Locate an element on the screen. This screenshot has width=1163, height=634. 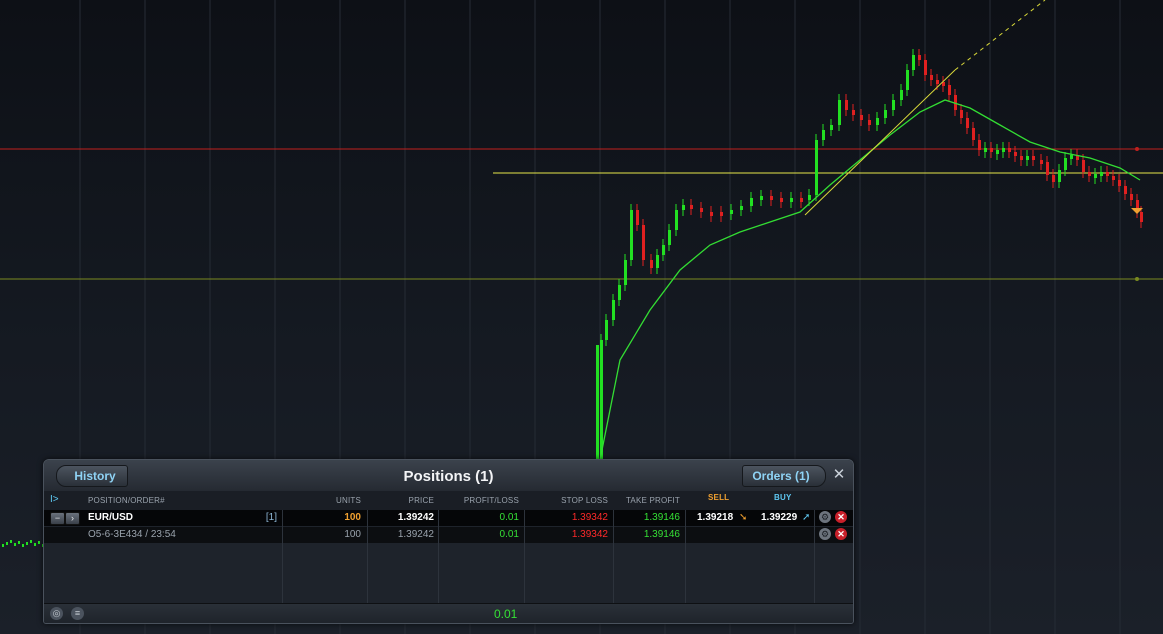
close-position-icon: ✕ is located at coordinates (841, 517).